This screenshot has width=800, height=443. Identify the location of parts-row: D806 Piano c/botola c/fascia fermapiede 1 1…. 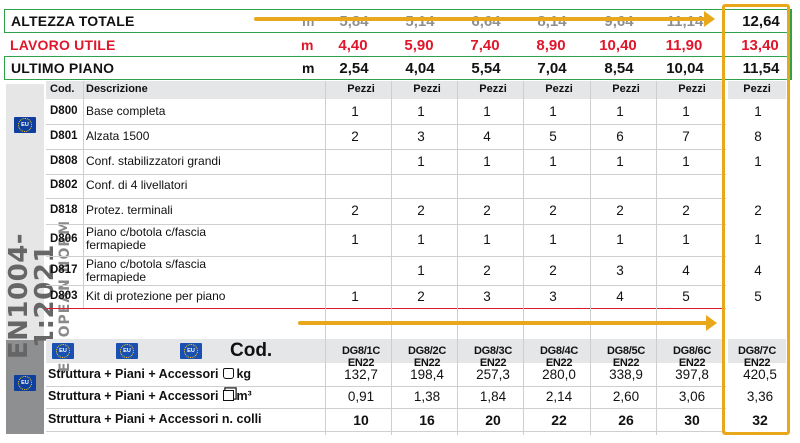
(404, 240).